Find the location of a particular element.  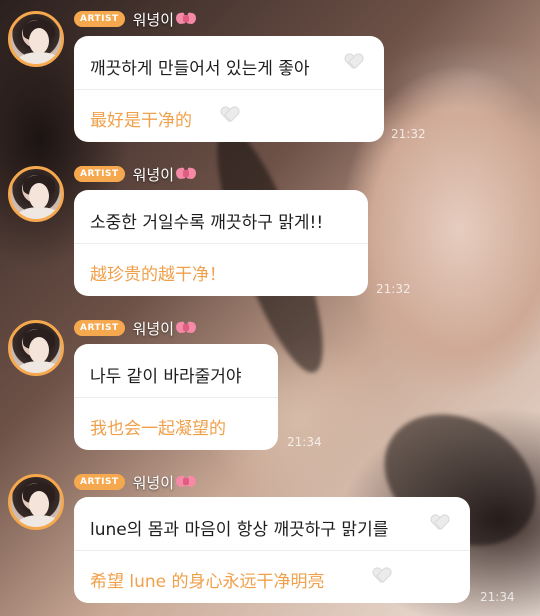

message-bubble: 나두 같이 바라줄거야 我也会一起凝望的 is located at coordinates (176, 397).